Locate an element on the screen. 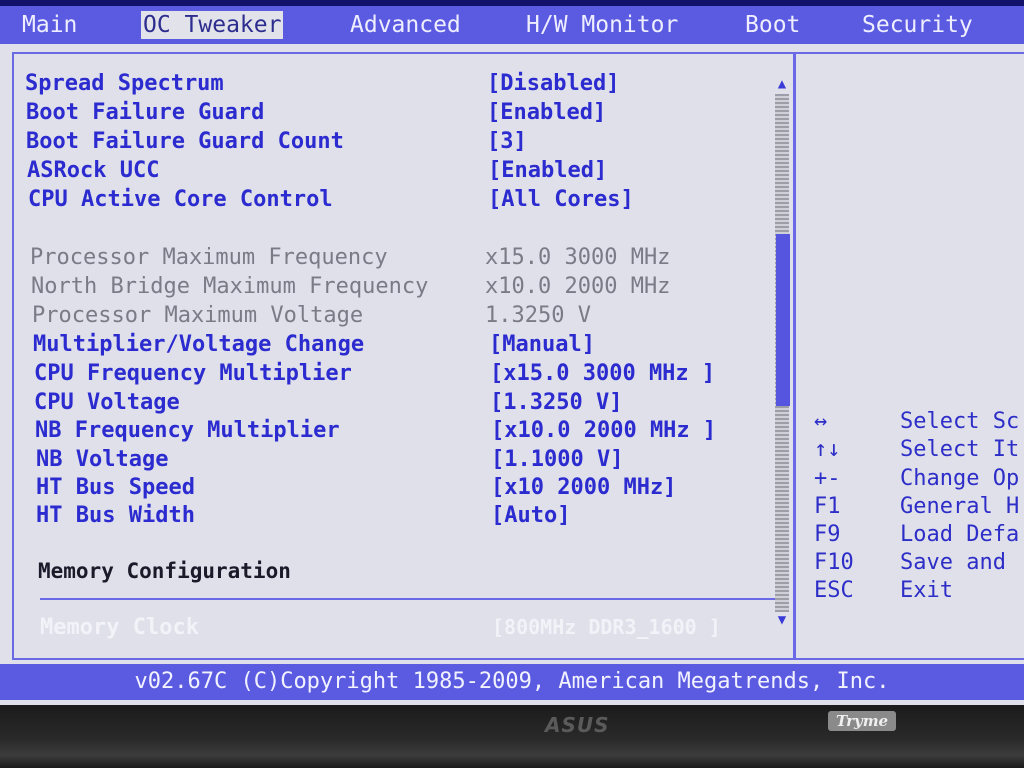 The height and width of the screenshot is (768, 1024). scrollbar: ▲ ▼ is located at coordinates (782, 352).